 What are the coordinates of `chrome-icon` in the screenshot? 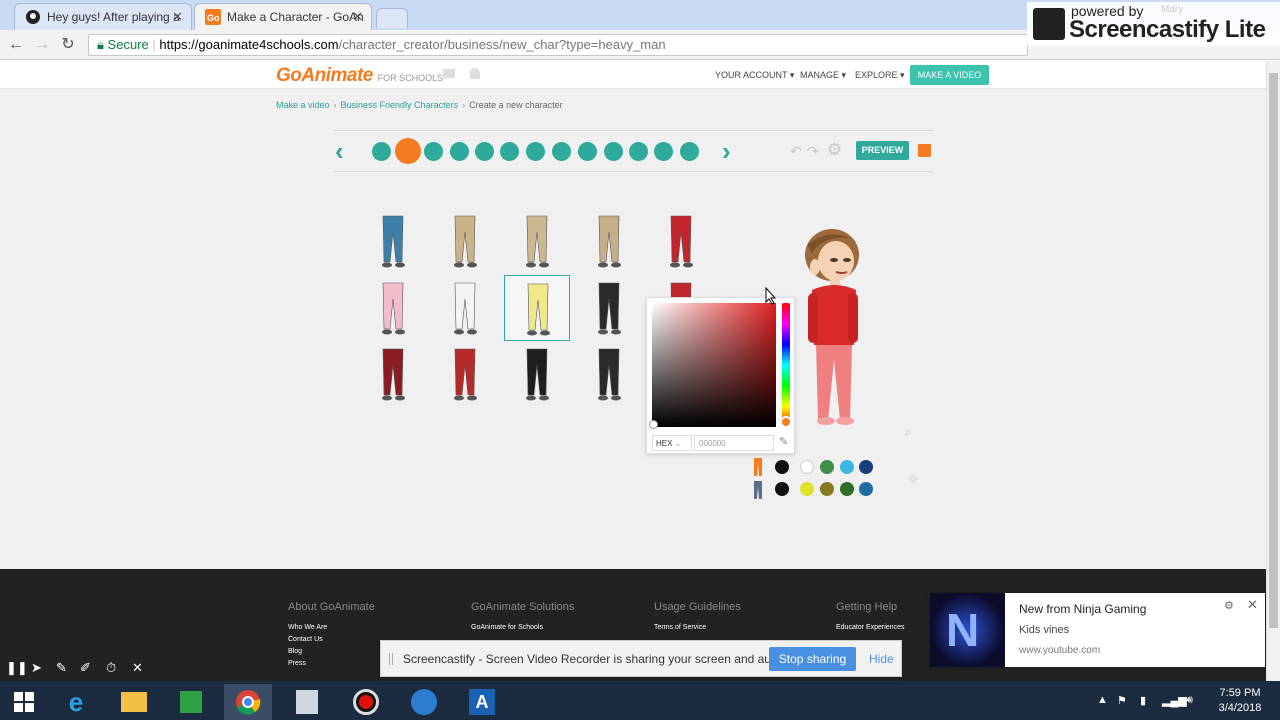 It's located at (248, 702).